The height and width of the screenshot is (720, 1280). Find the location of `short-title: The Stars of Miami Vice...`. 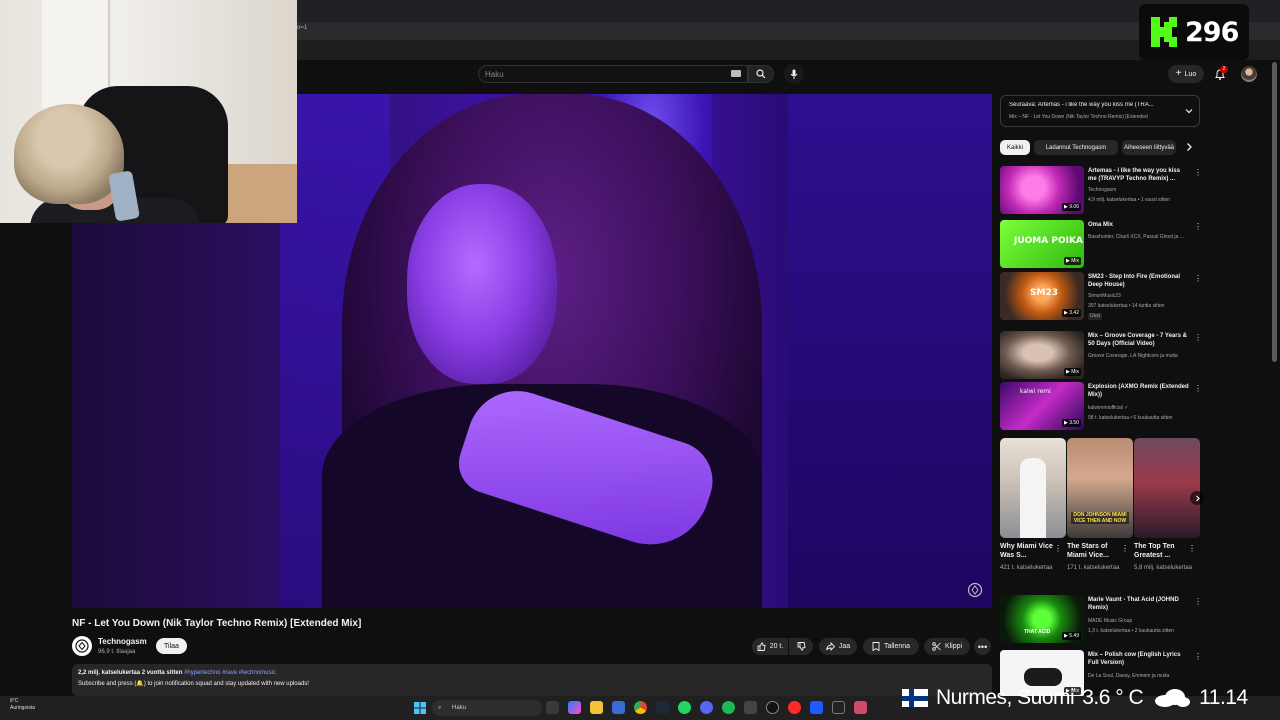

short-title: The Stars of Miami Vice... is located at coordinates (1088, 551).